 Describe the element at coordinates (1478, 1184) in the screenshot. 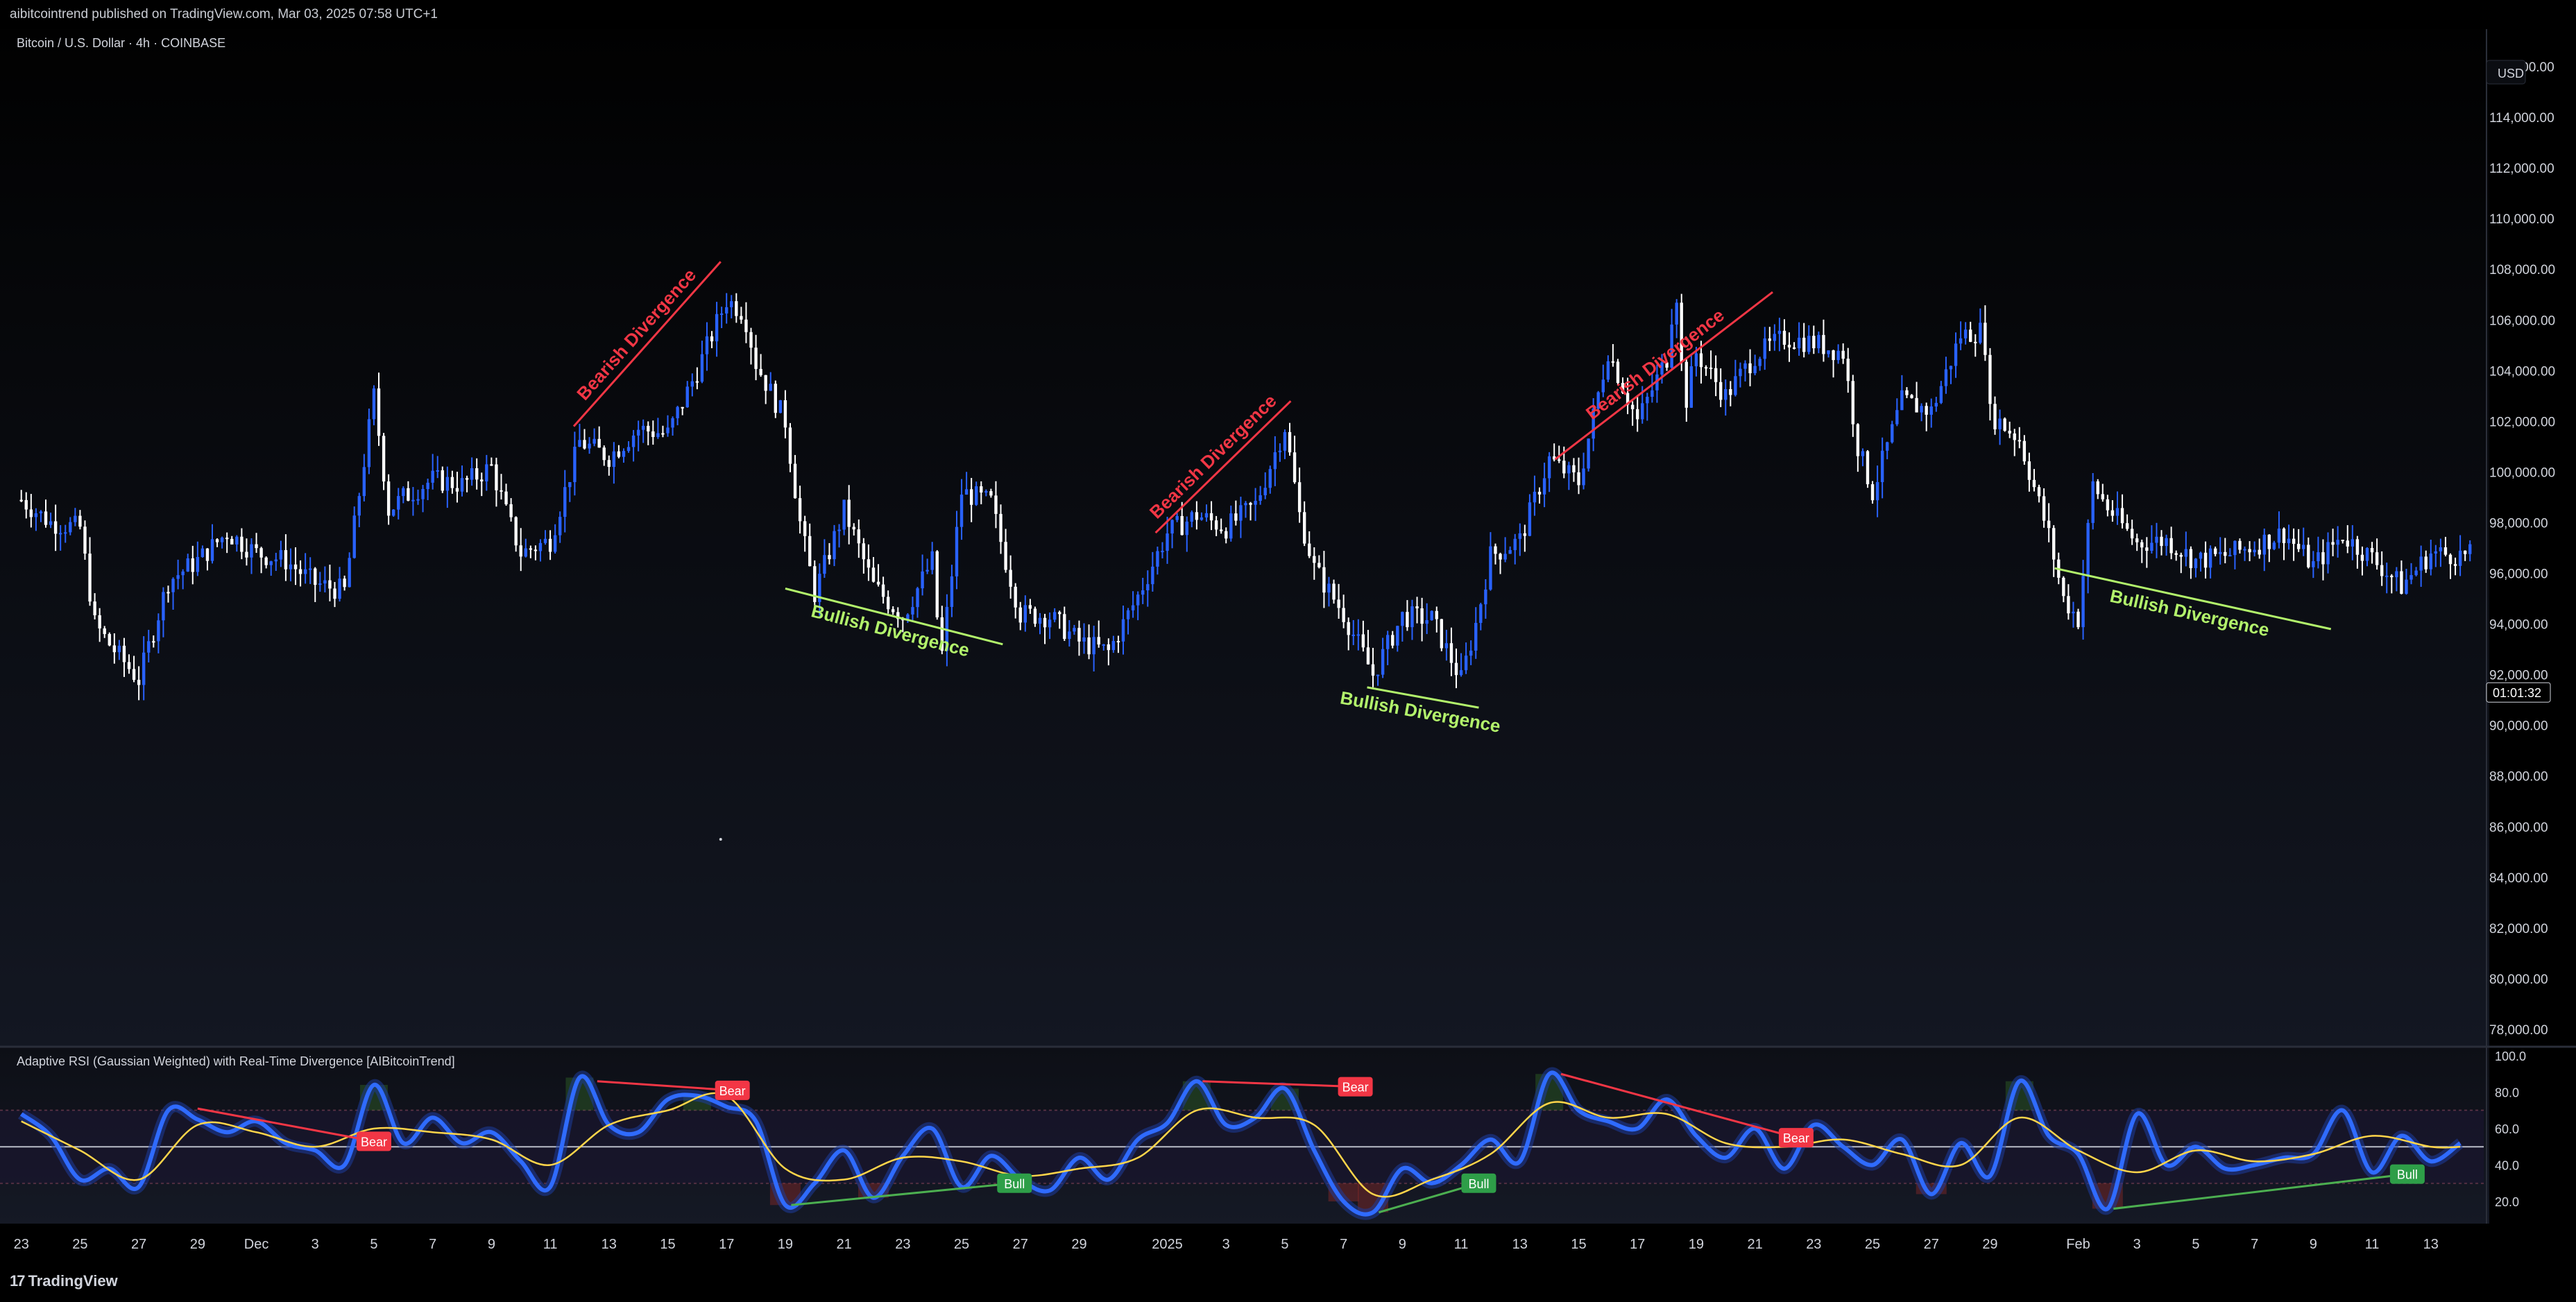

I see `bullish-rsi-badge-label: Bull` at that location.